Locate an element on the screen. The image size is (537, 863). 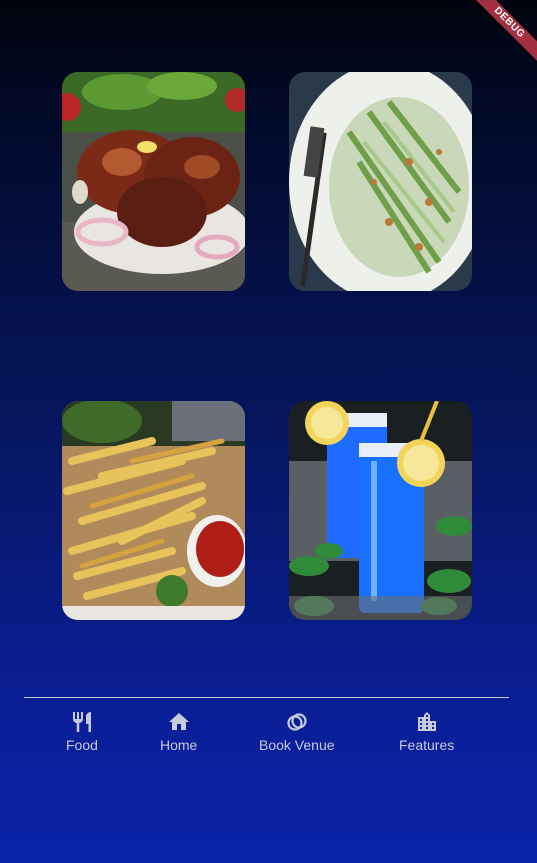
tandoori-chicken-photo is located at coordinates (153, 181).